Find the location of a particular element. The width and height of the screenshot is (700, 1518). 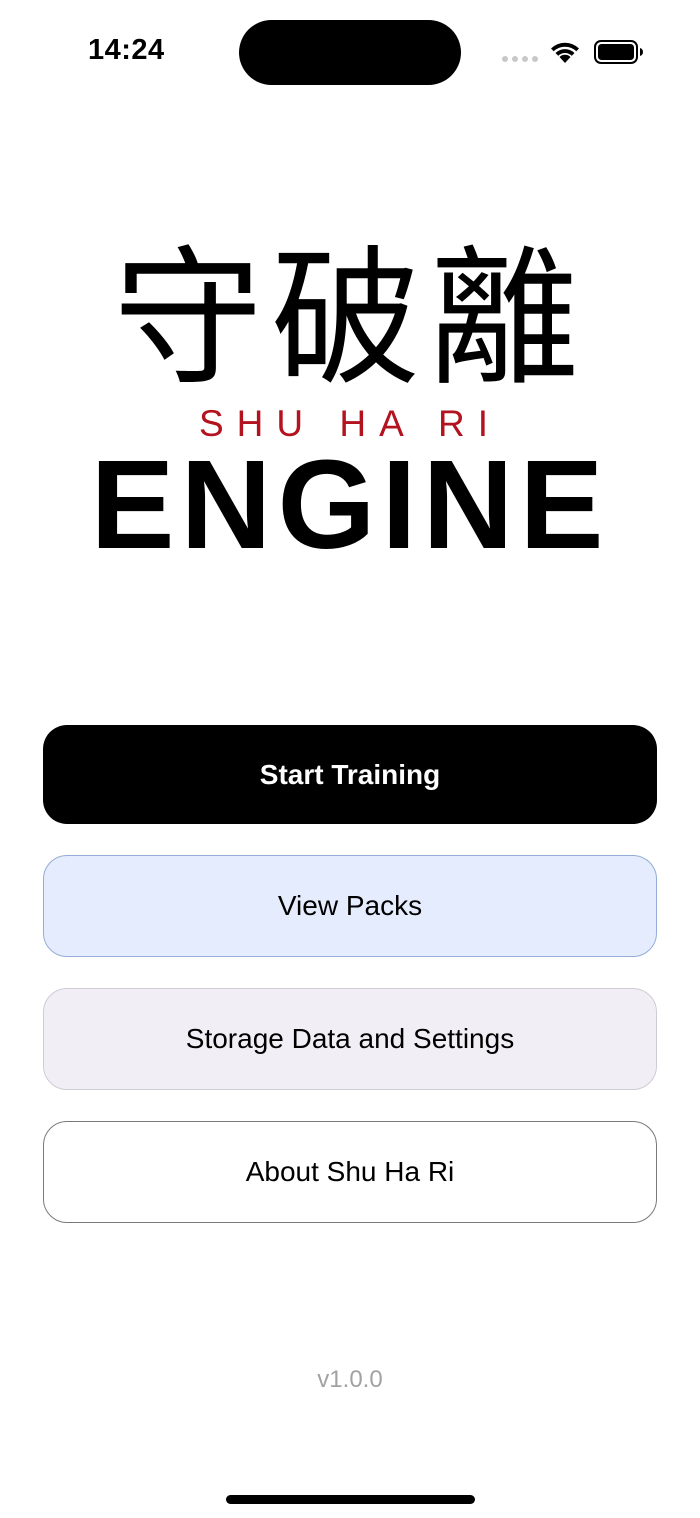

logo-kanji: 守破離 is located at coordinates (349, 320).